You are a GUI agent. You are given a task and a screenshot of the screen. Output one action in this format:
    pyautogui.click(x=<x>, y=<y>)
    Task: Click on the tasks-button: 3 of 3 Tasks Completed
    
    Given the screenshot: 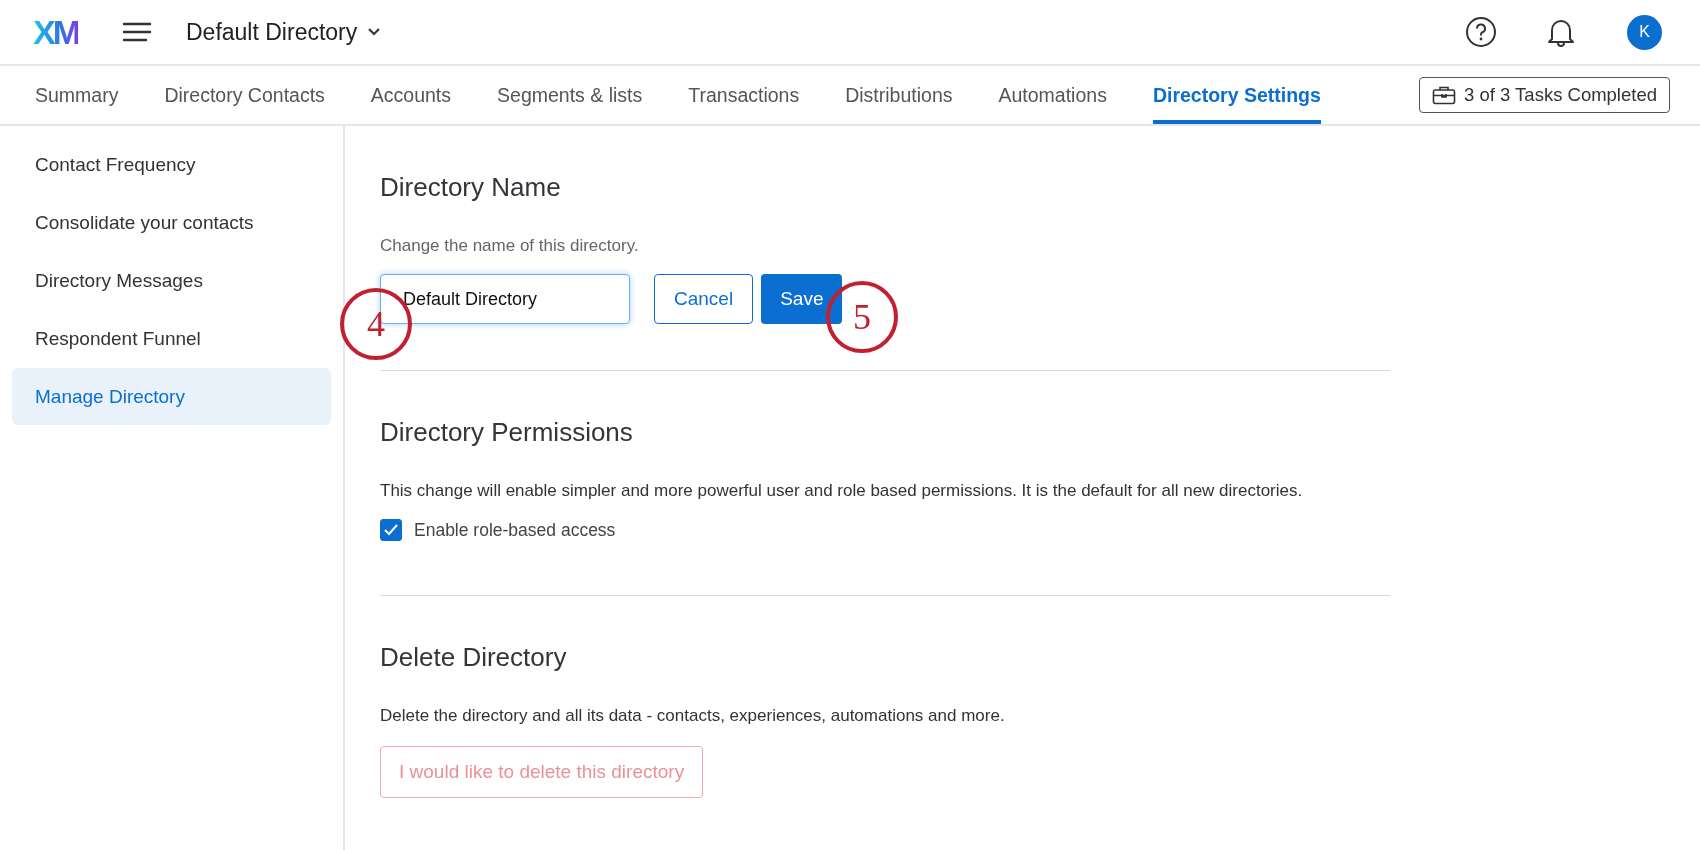 What is the action you would take?
    pyautogui.click(x=1544, y=95)
    